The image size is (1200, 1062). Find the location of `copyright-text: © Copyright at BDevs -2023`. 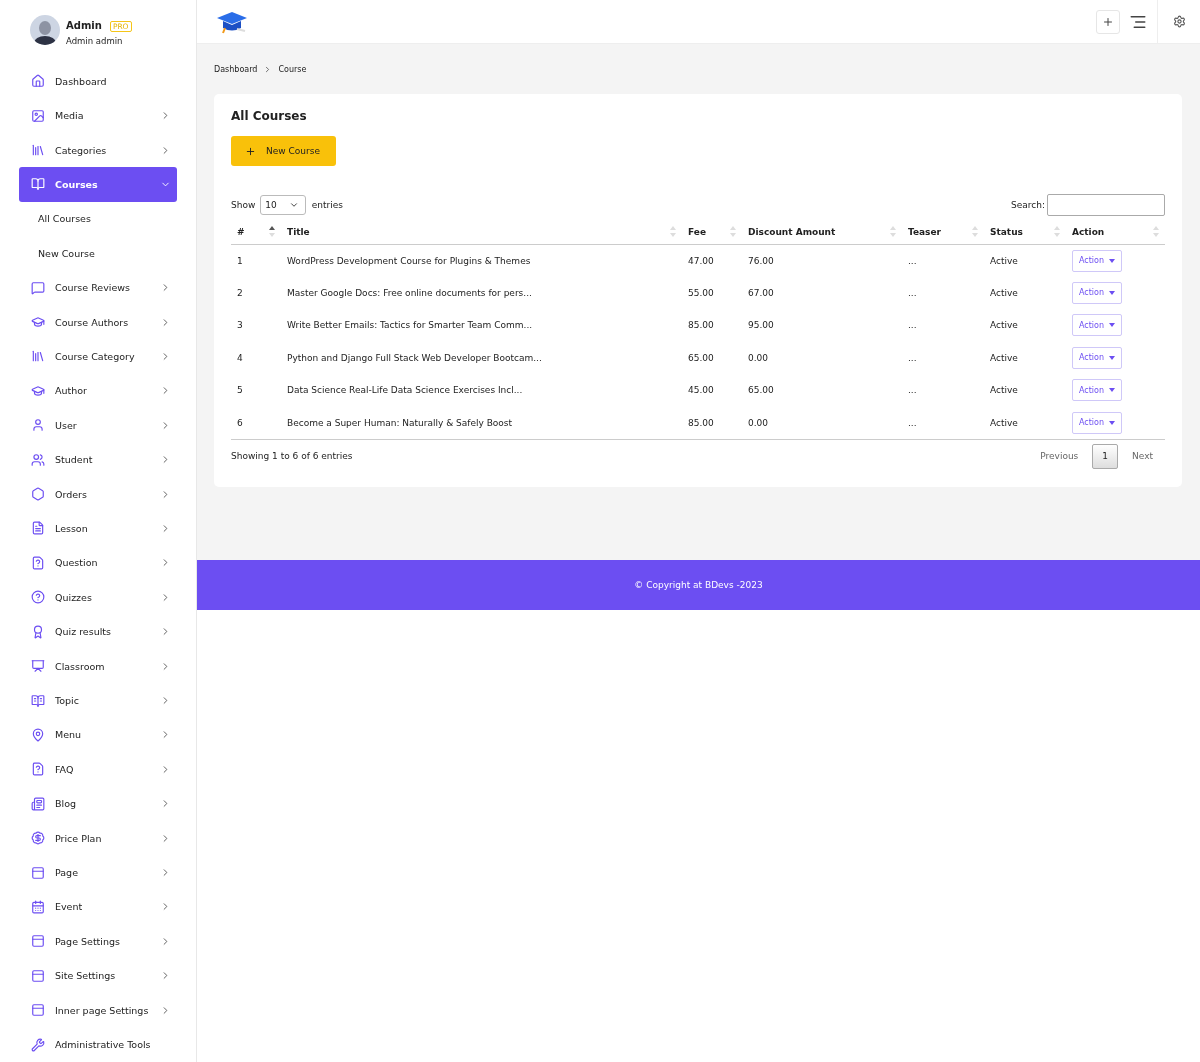

copyright-text: © Copyright at BDevs -2023 is located at coordinates (698, 585).